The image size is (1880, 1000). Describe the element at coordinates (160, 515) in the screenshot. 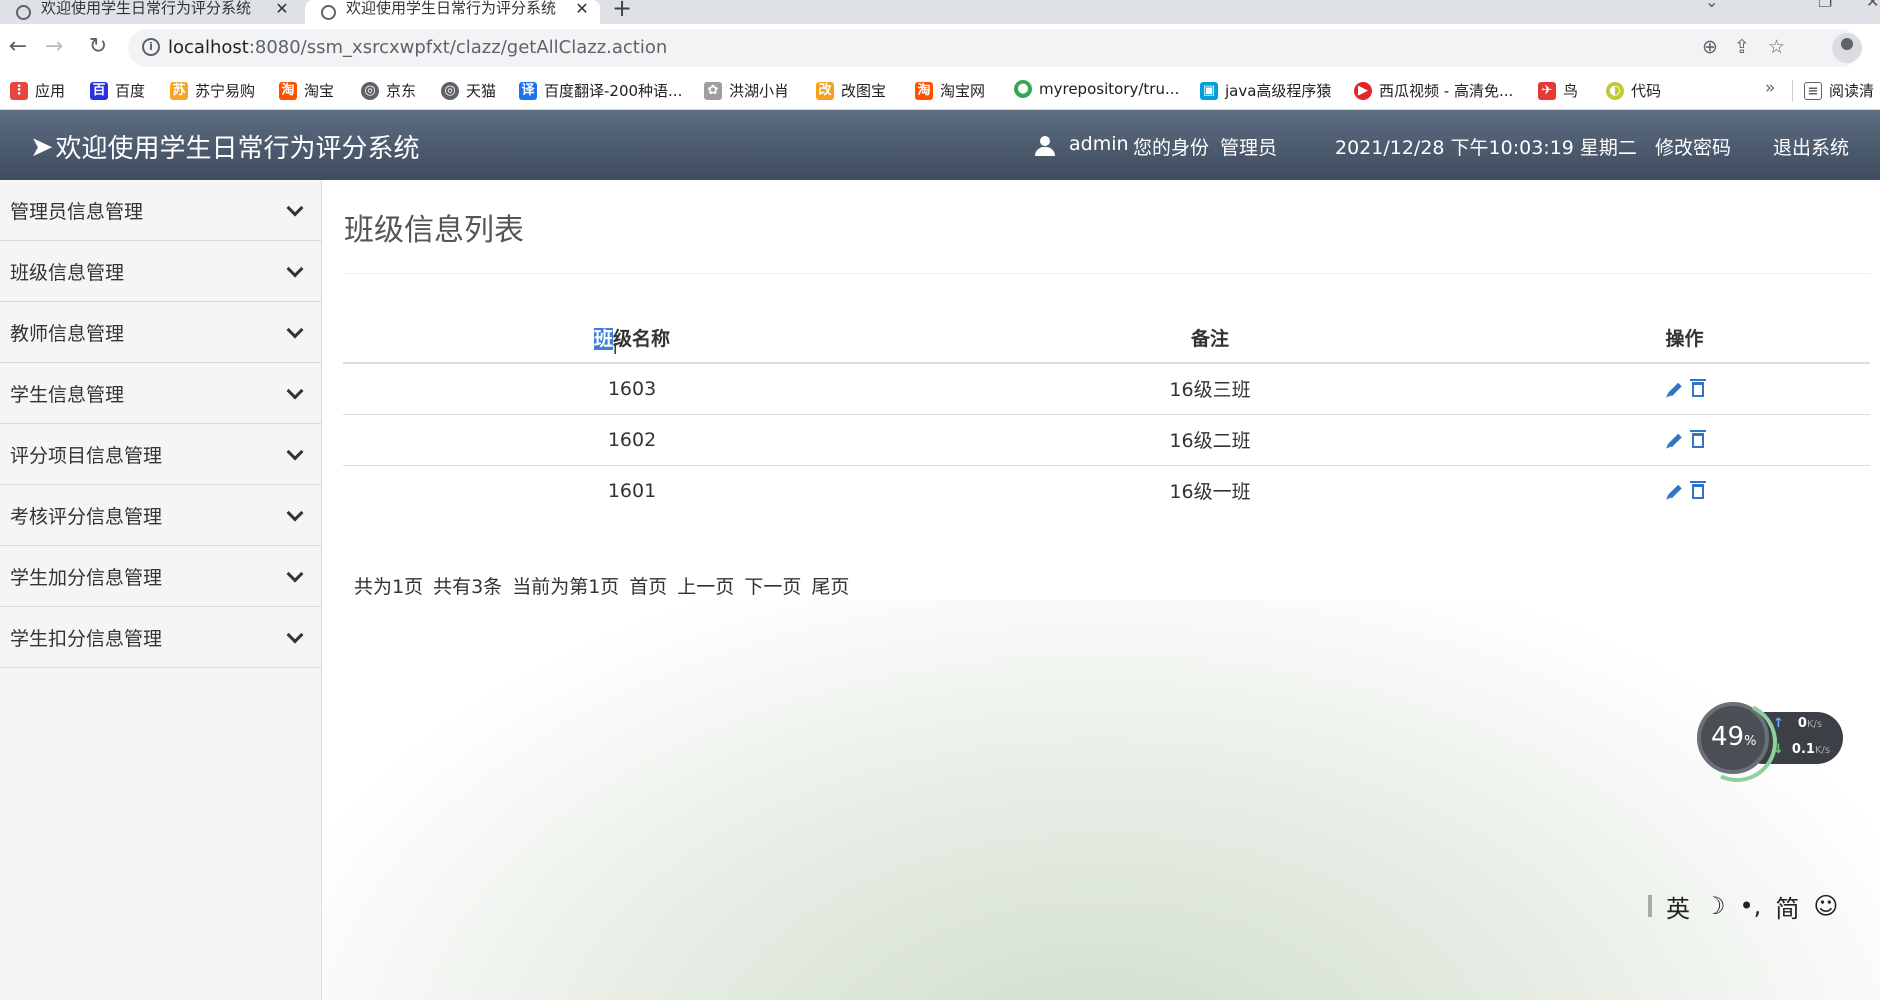

I see `sidebar-item-assessment: 考核评分信息管理` at that location.